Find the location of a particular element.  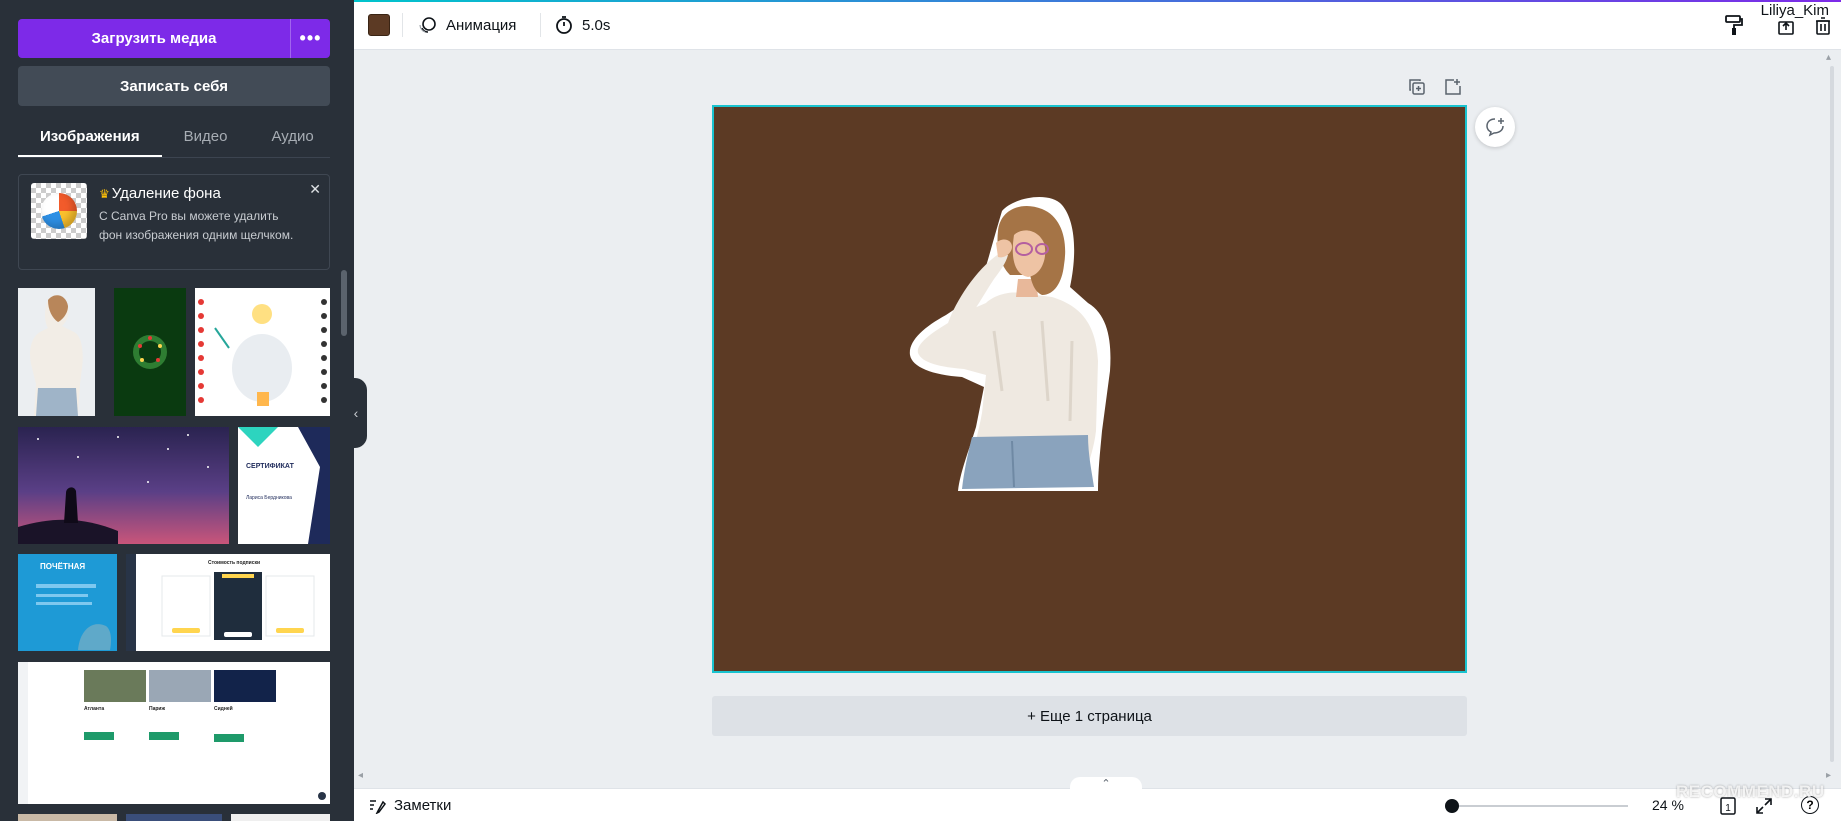

side-panel-scrollbar is located at coordinates (344, 303).